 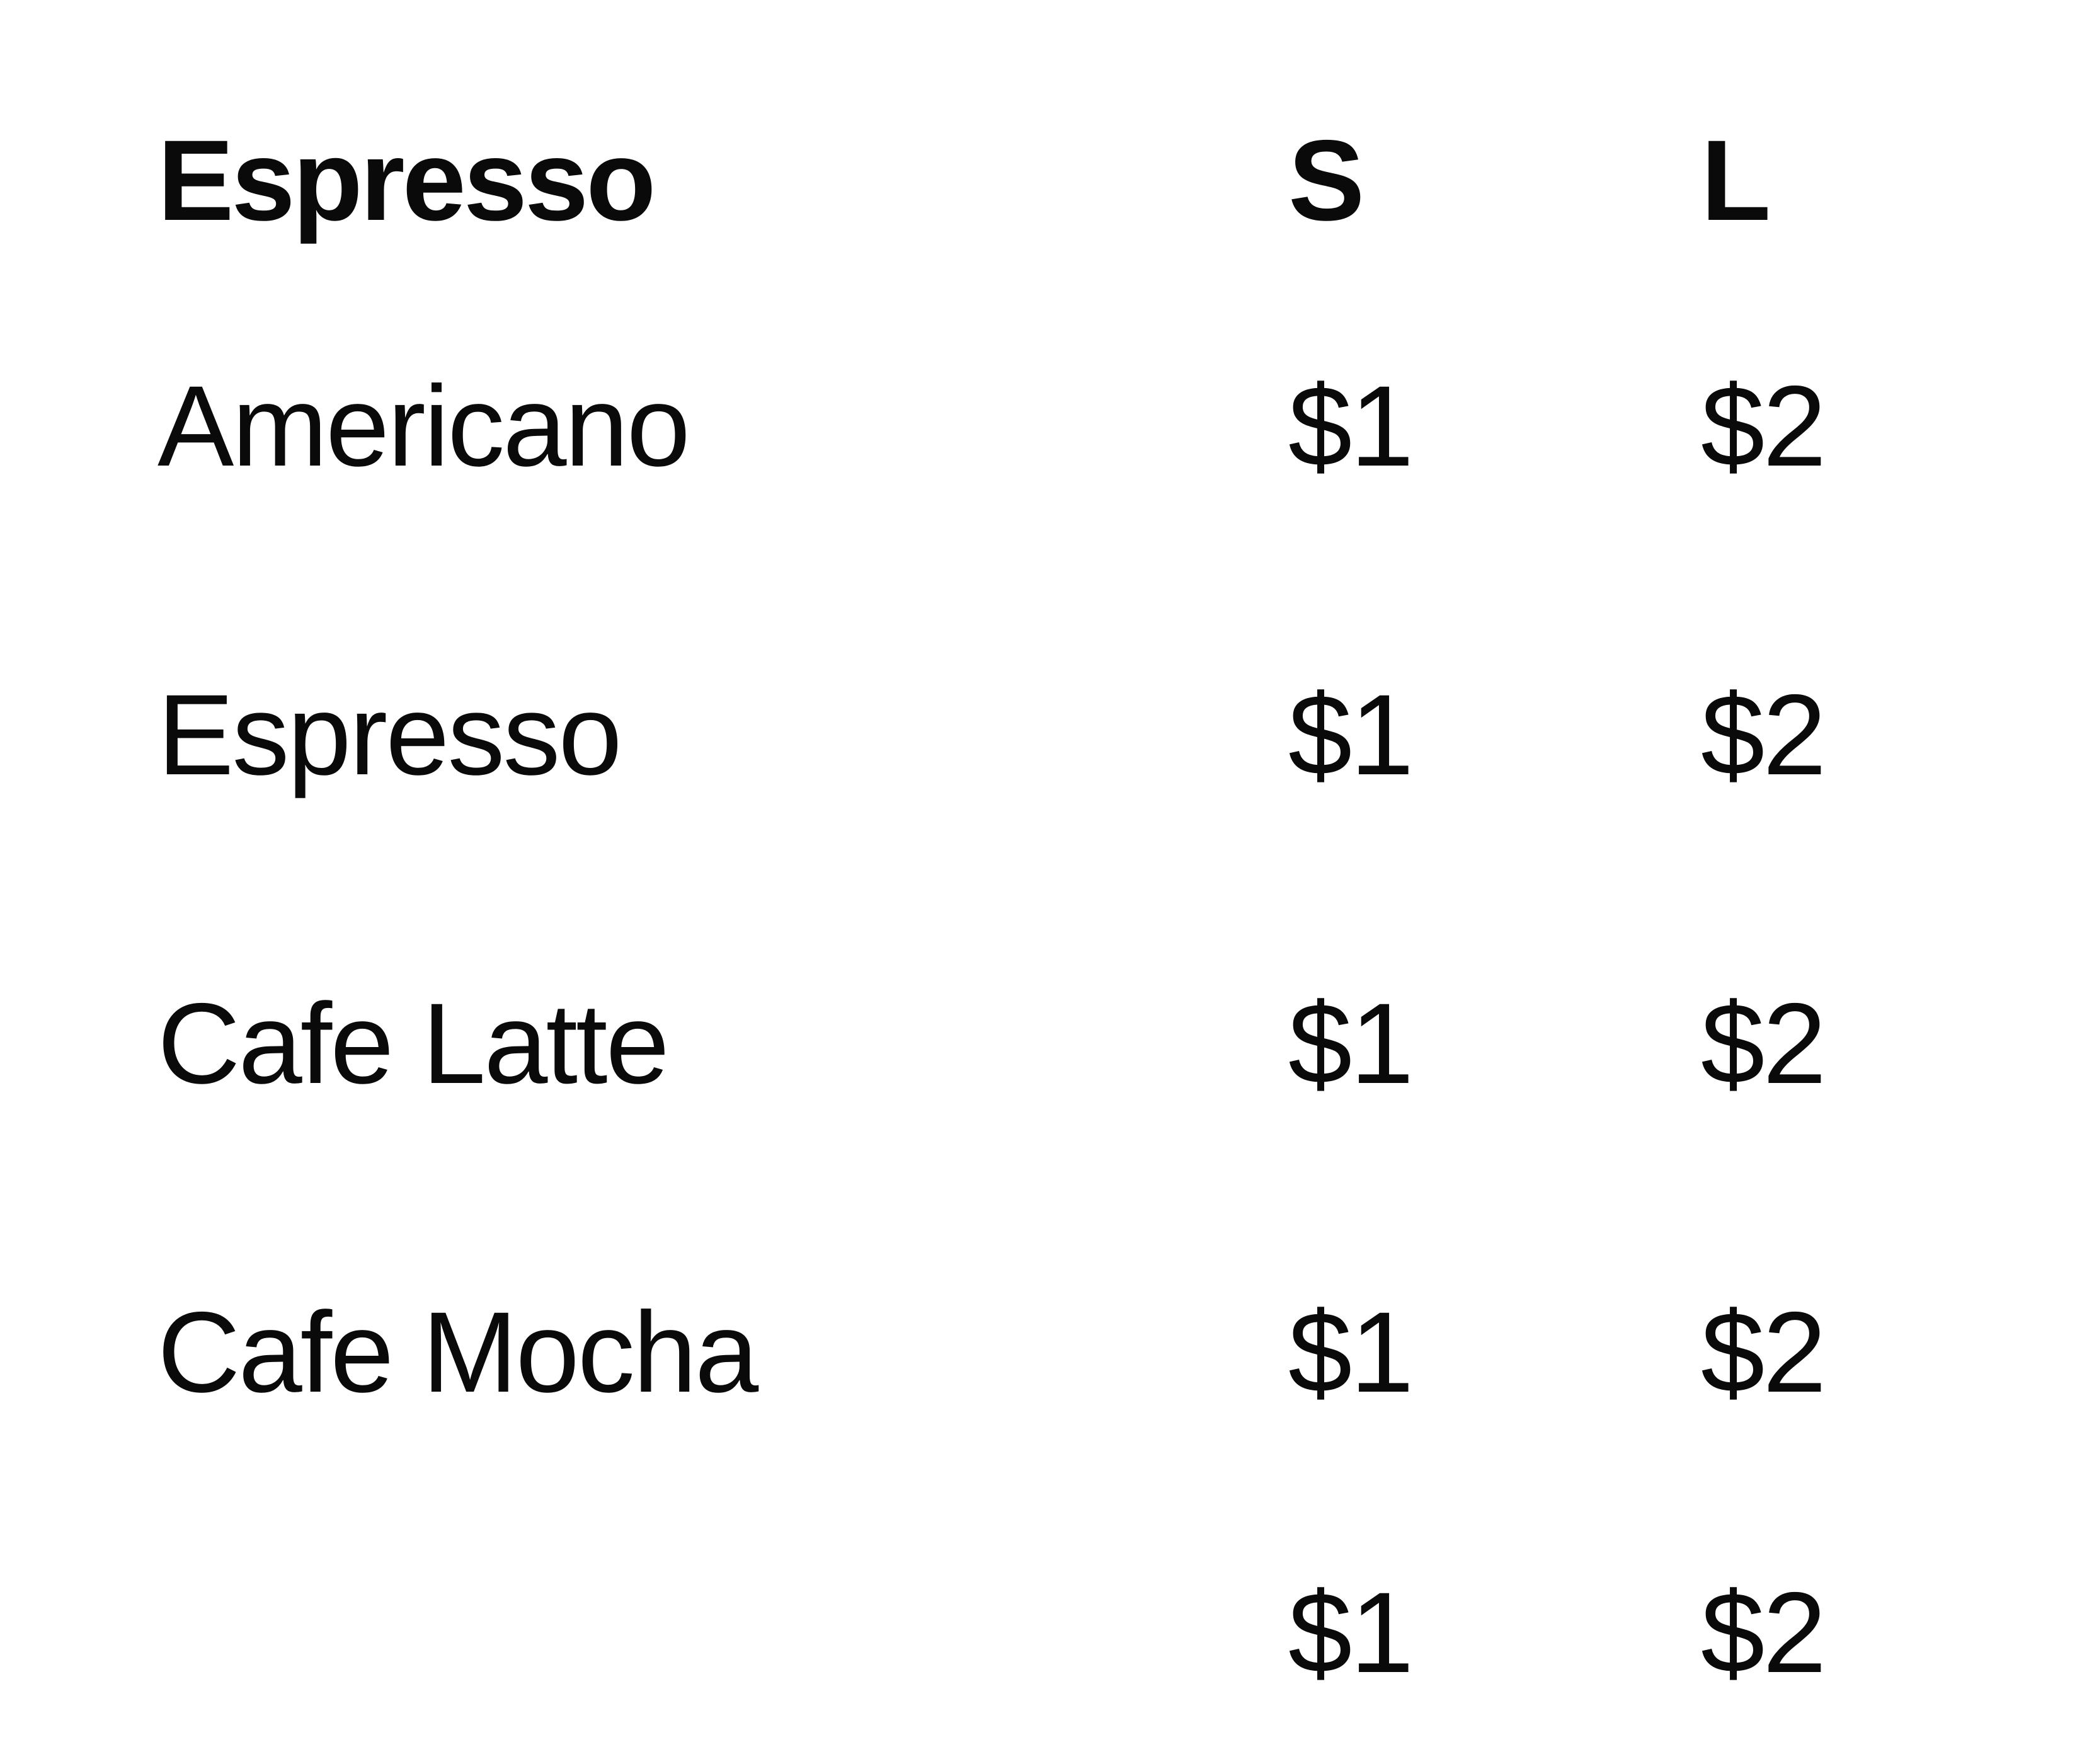 What do you see at coordinates (413, 1043) in the screenshot?
I see `menu-item-name: Cafe Latte` at bounding box center [413, 1043].